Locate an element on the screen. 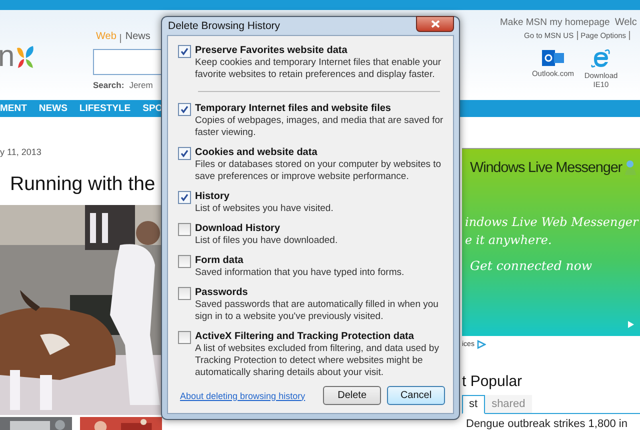  option-label: Cookies and website data is located at coordinates (320, 152).